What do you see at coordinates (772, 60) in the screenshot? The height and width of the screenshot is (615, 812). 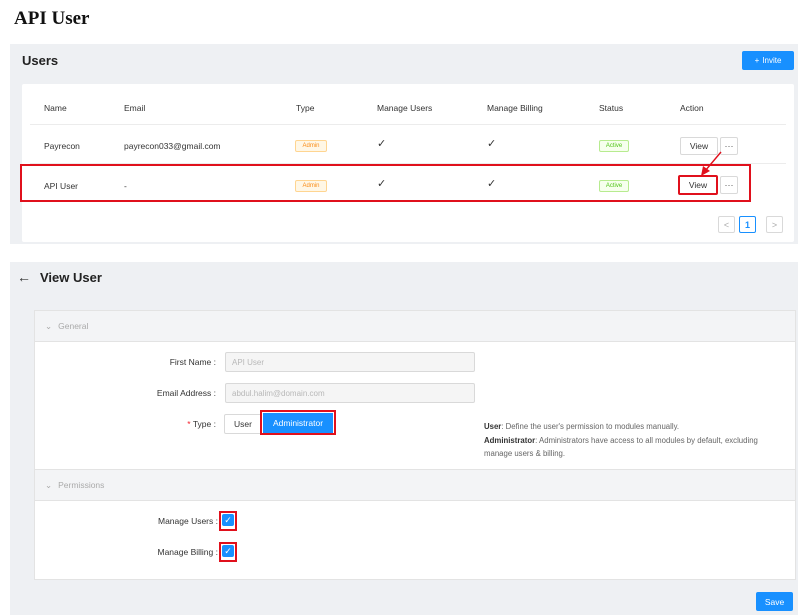 I see `invite-button-label: Invite` at bounding box center [772, 60].